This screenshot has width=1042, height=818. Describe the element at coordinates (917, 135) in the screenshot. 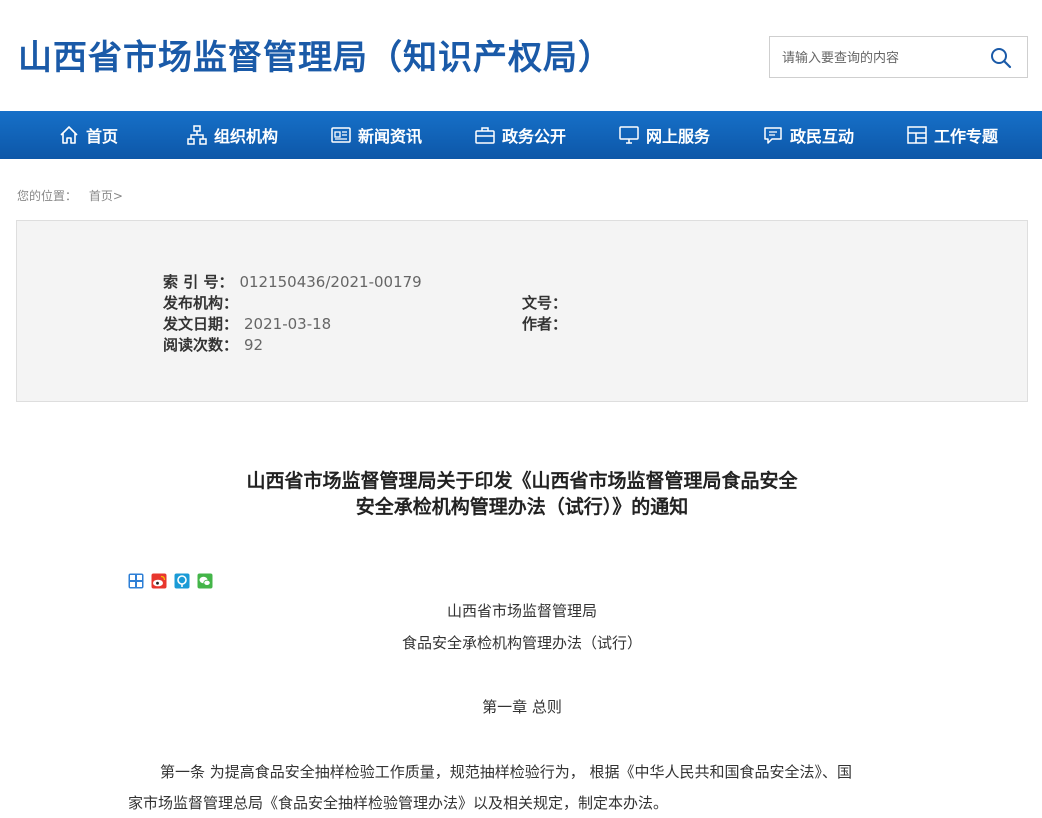

I see `layout-icon` at that location.